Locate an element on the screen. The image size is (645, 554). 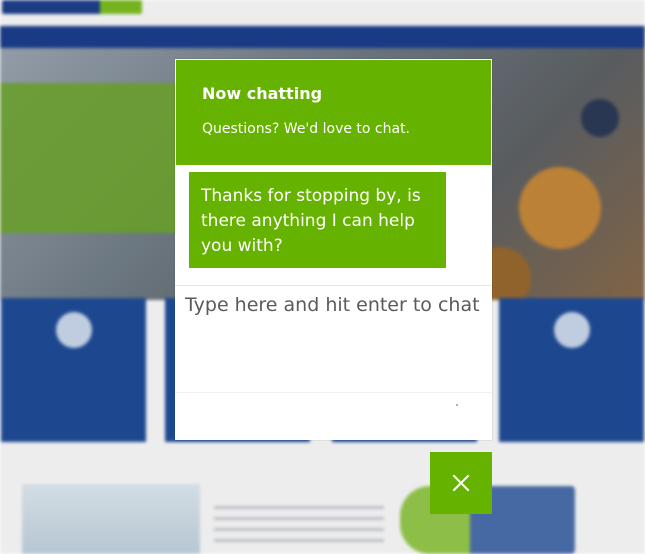
chat-message-input is located at coordinates (333, 339).